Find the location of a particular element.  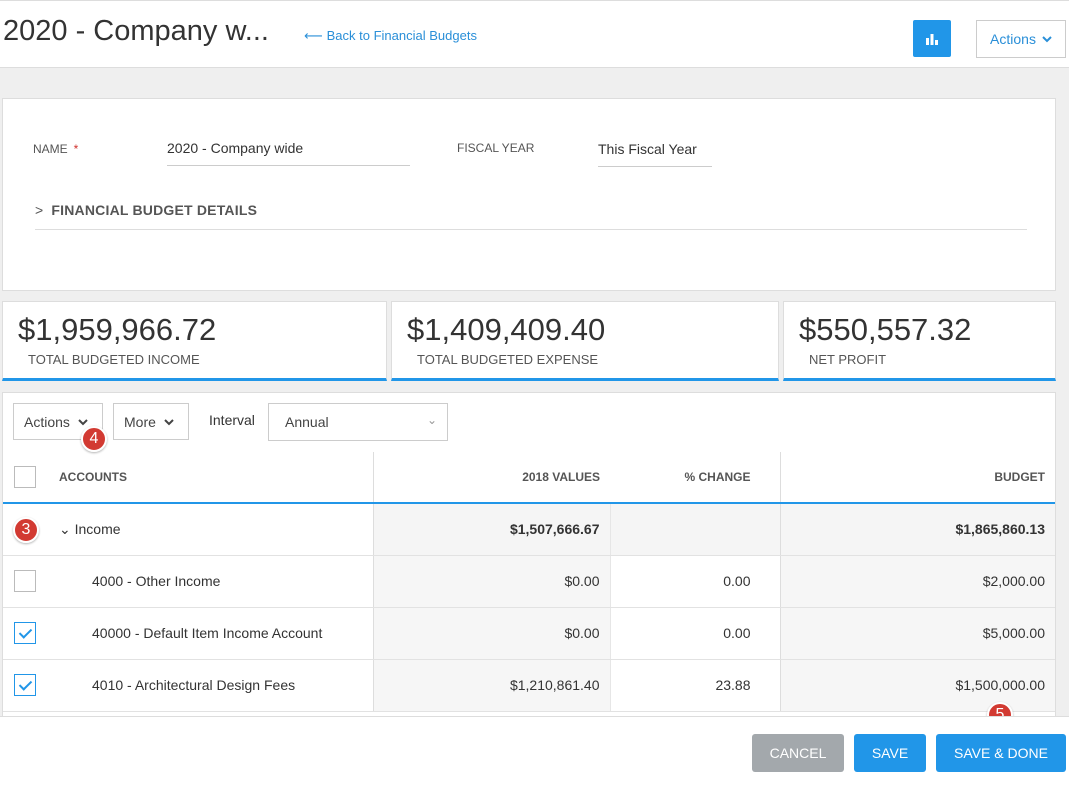

save-and-done-button: SAVE & DONE is located at coordinates (1001, 753).